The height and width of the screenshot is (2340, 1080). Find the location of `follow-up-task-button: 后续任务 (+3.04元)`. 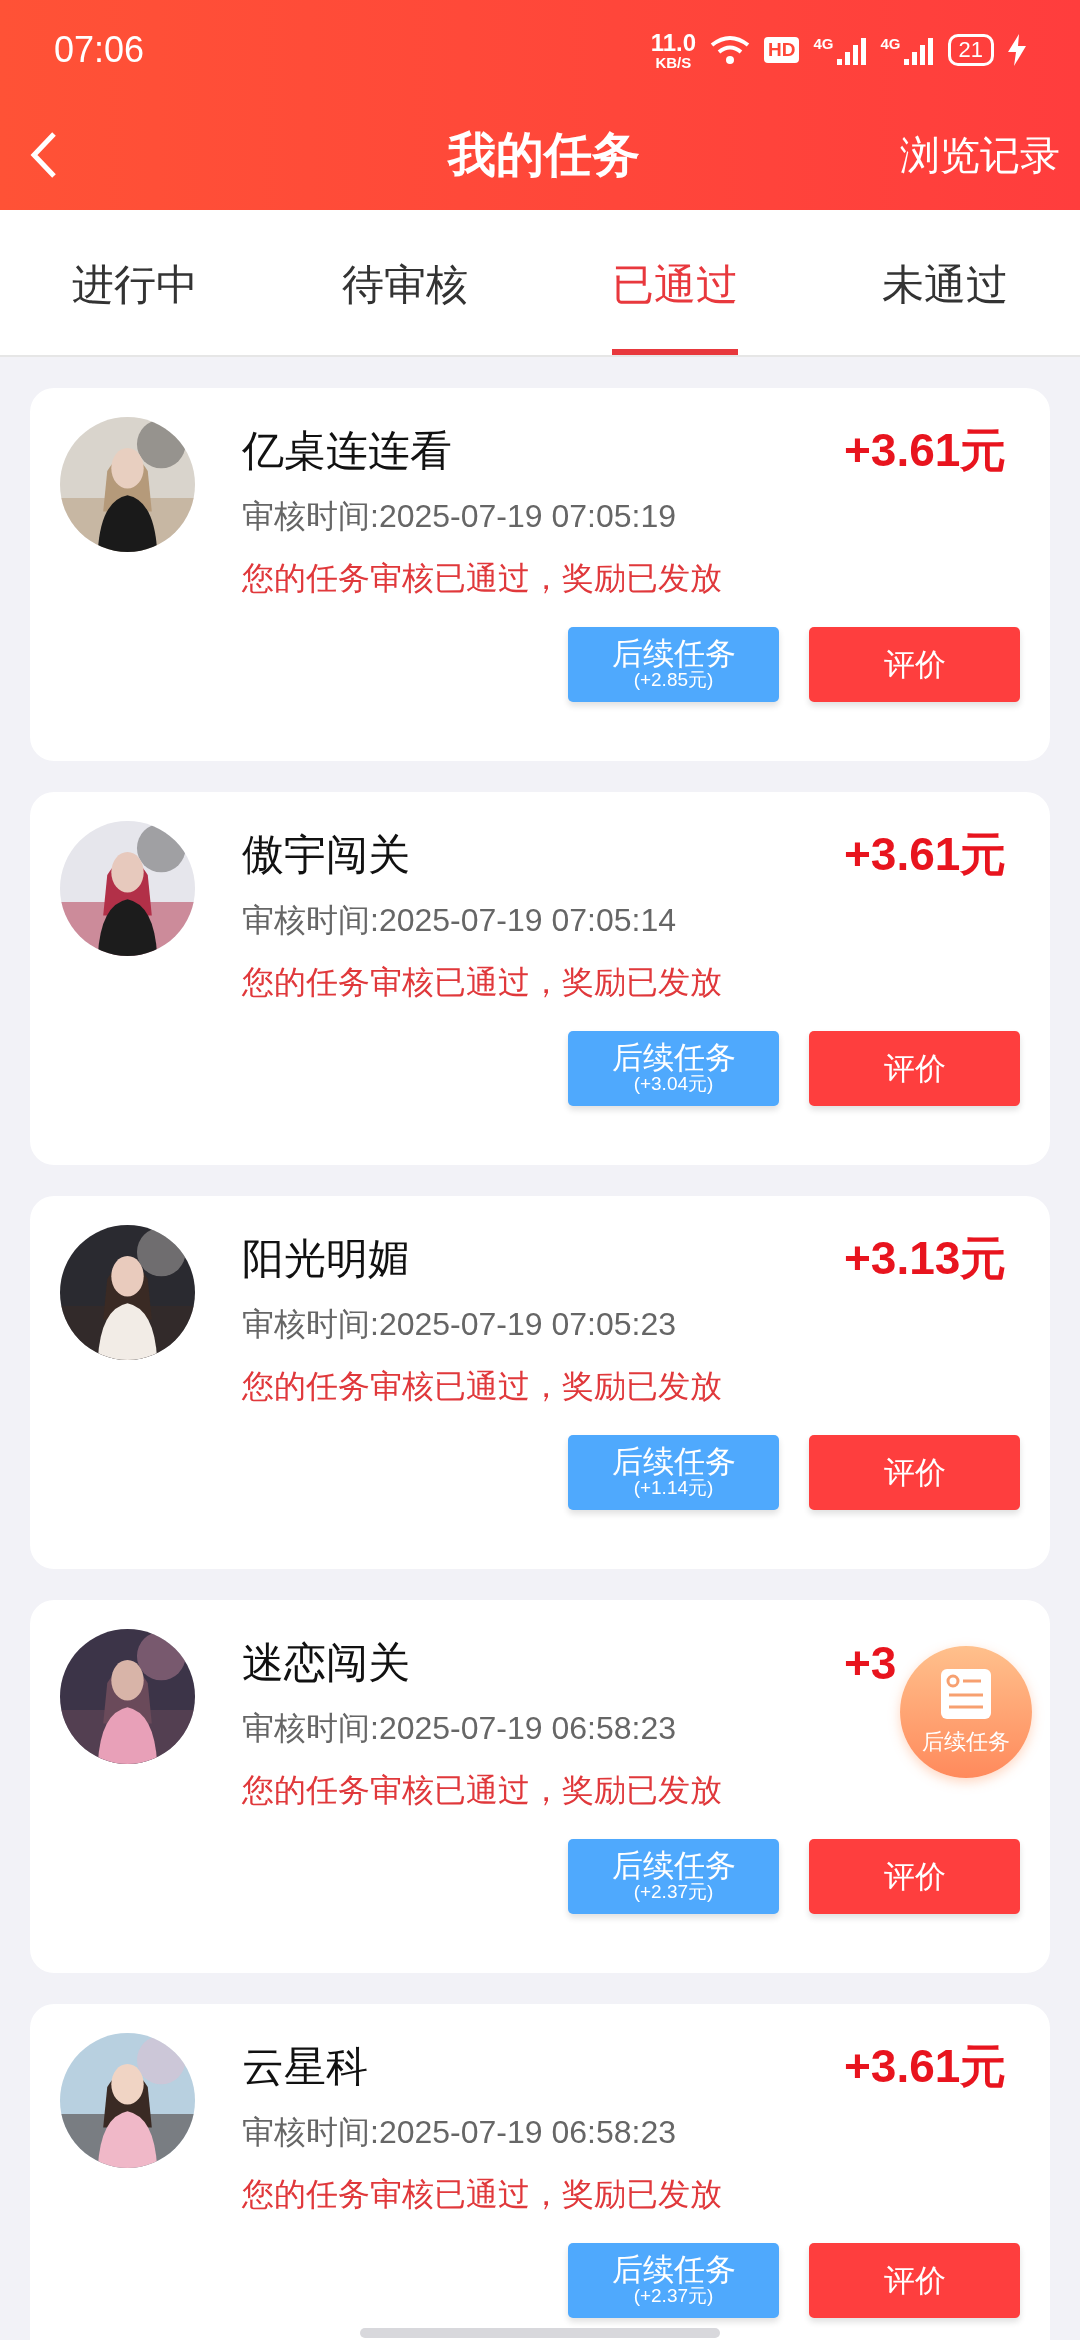

follow-up-task-button: 后续任务 (+3.04元) is located at coordinates (673, 1068).